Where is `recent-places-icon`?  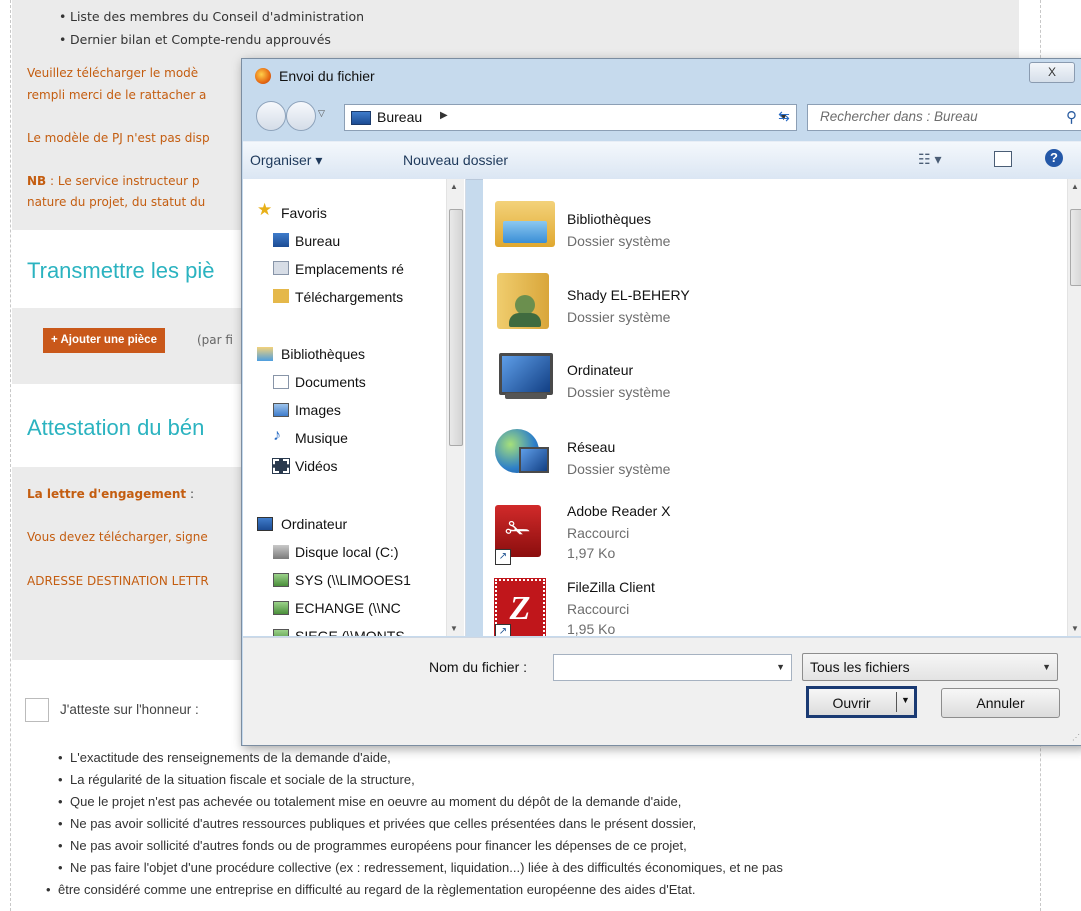
recent-places-icon is located at coordinates (281, 268).